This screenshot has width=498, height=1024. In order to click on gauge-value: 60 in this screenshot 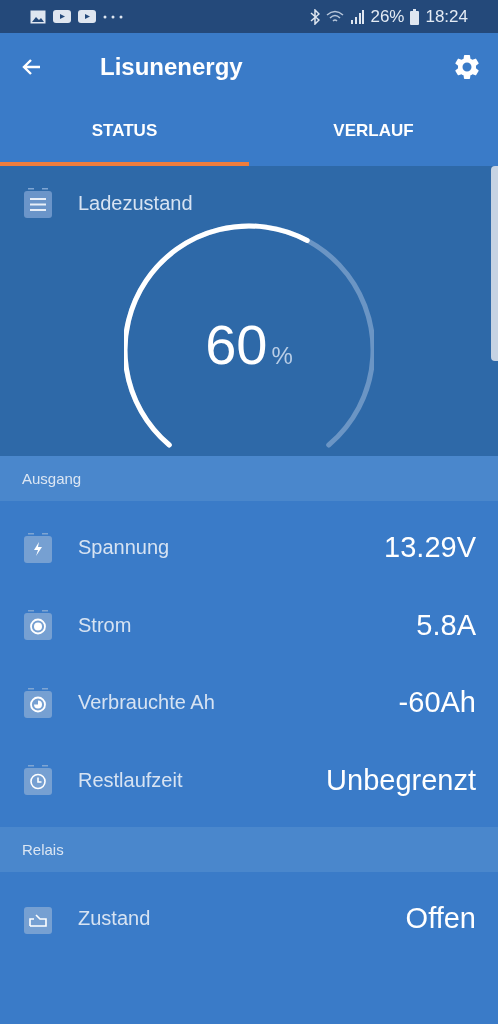, I will do `click(236, 344)`.